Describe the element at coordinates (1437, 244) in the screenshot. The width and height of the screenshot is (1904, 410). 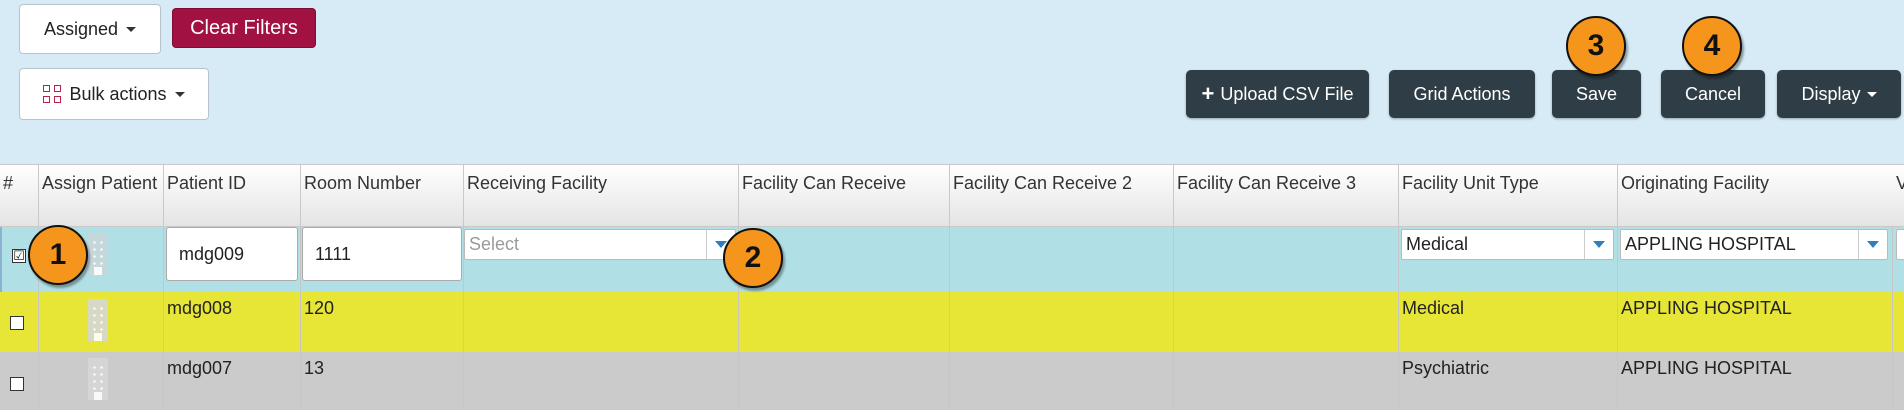
I see `facility-unit-type-value: Medical` at that location.